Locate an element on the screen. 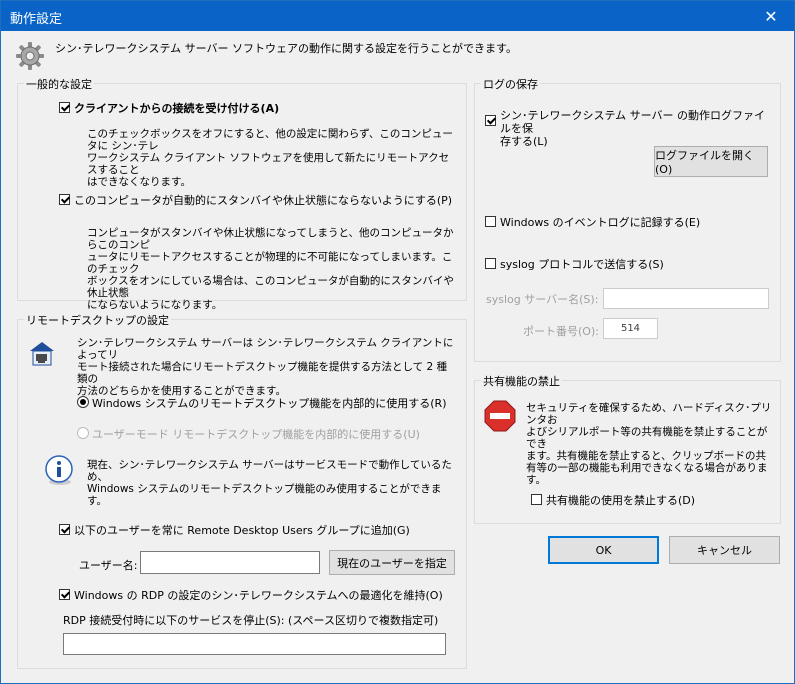 This screenshot has width=795, height=684. port-label: ポート番号(O): is located at coordinates (561, 331).